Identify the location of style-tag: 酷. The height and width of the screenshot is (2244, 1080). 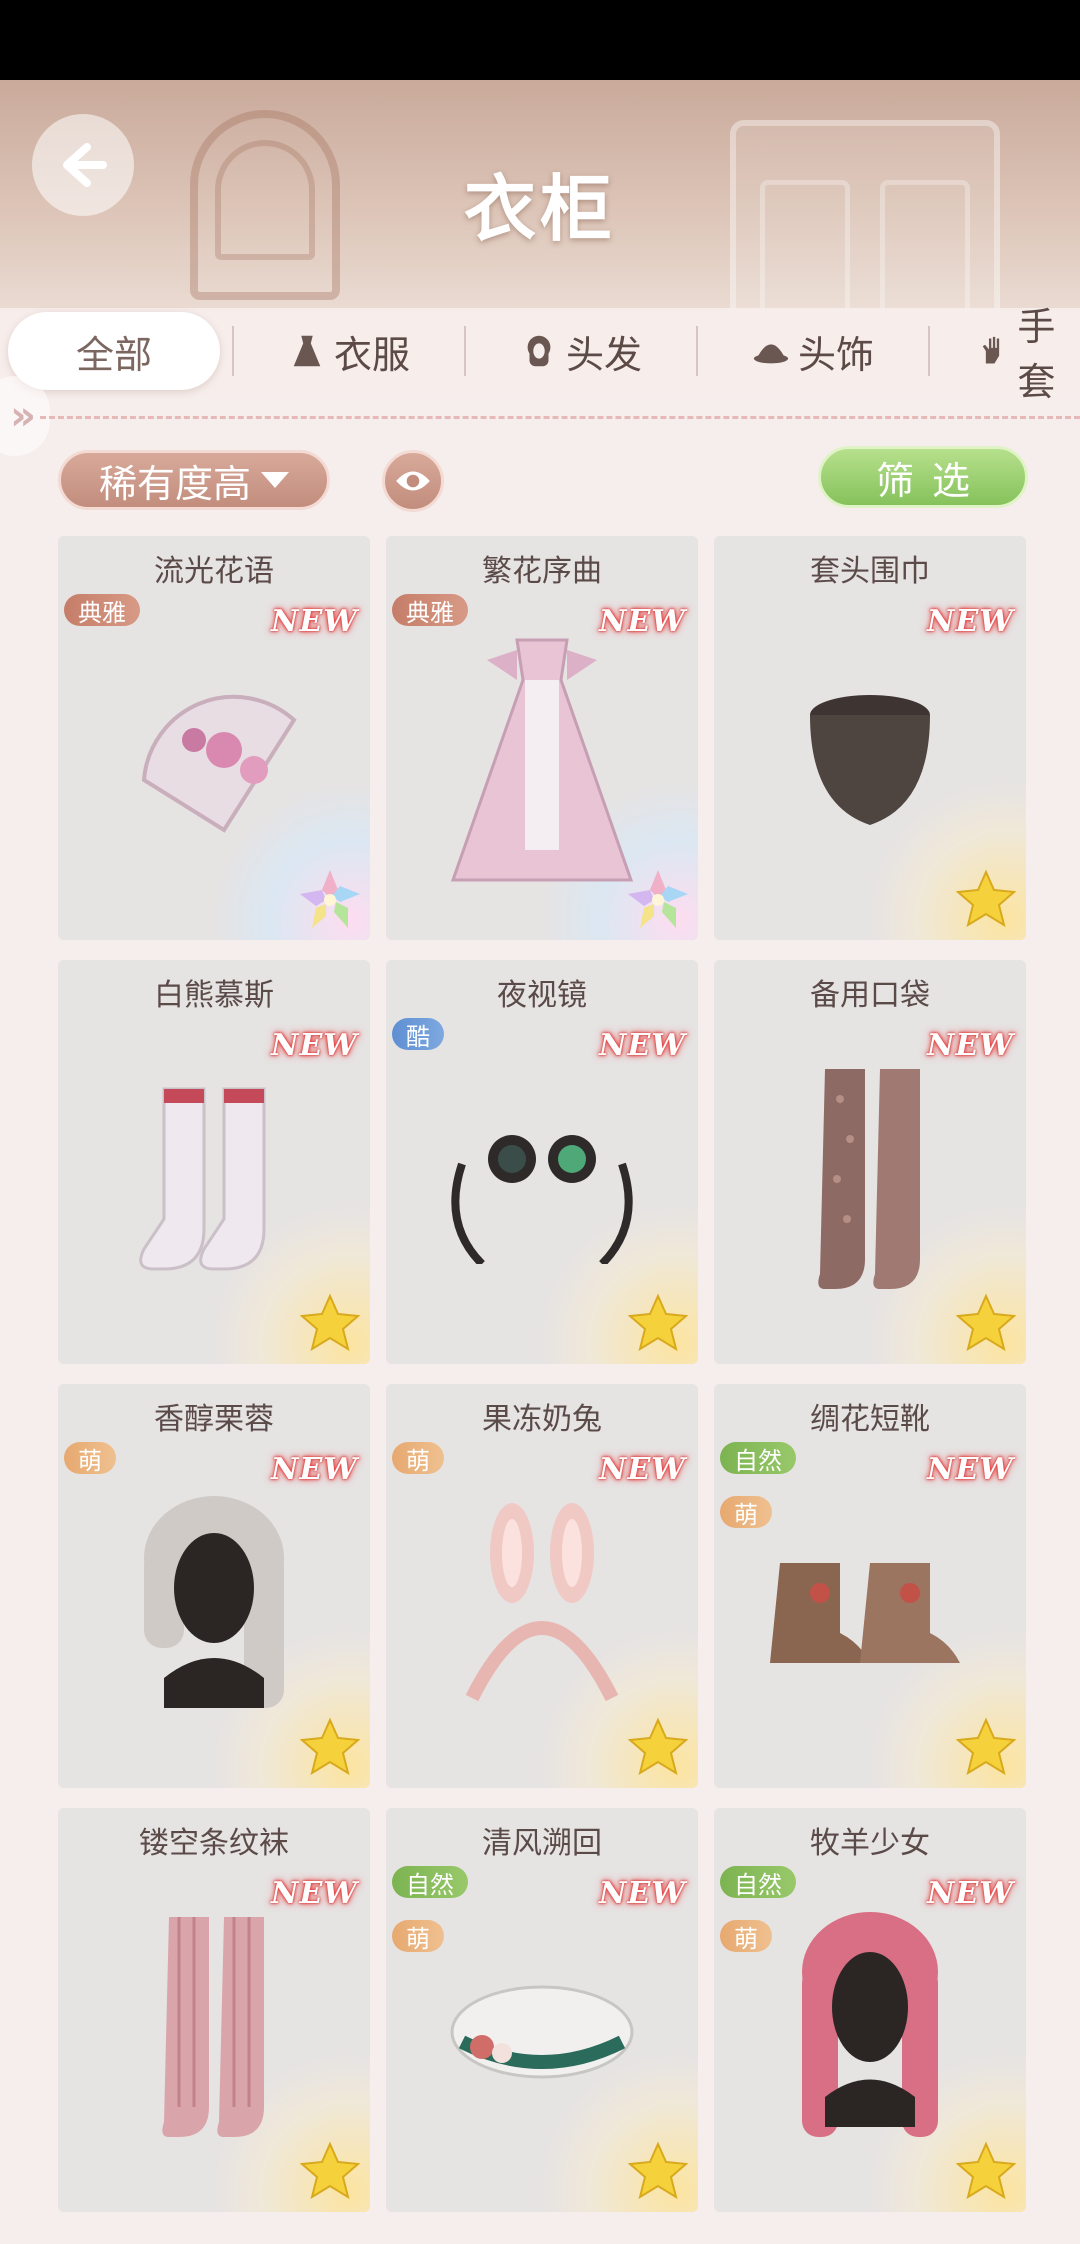
(418, 1034).